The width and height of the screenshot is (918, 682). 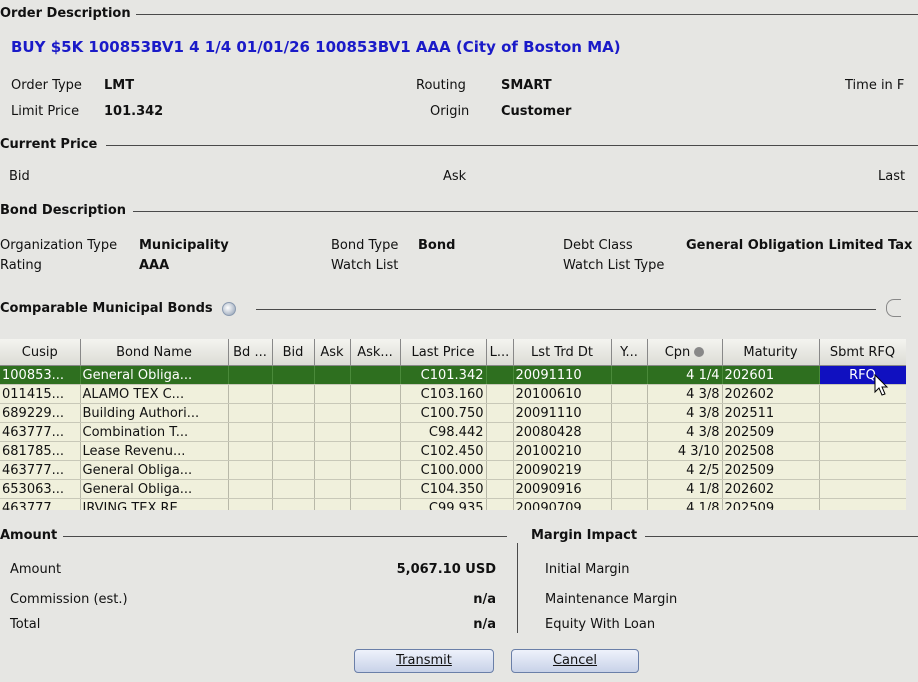 What do you see at coordinates (365, 245) in the screenshot?
I see `bond-type-label: Bond Type` at bounding box center [365, 245].